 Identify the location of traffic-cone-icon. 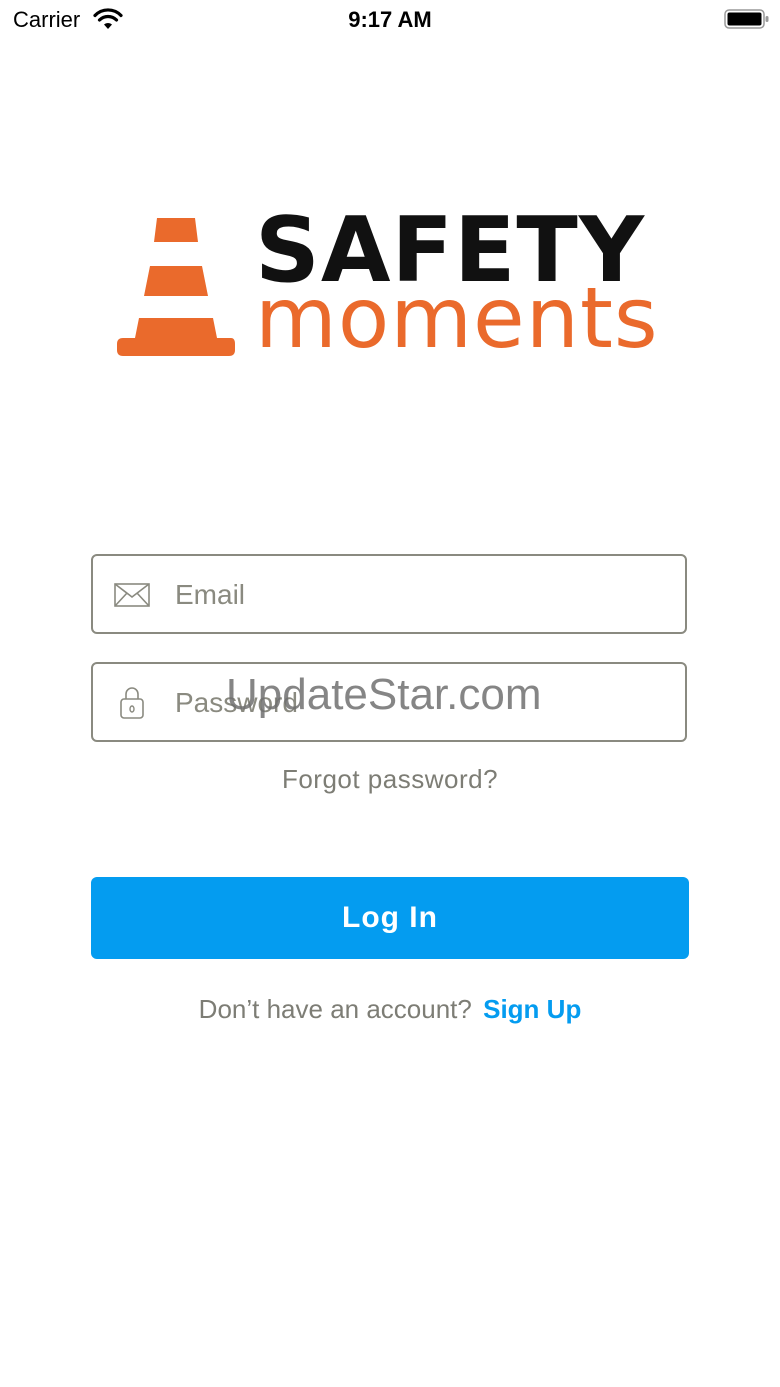
(176, 287).